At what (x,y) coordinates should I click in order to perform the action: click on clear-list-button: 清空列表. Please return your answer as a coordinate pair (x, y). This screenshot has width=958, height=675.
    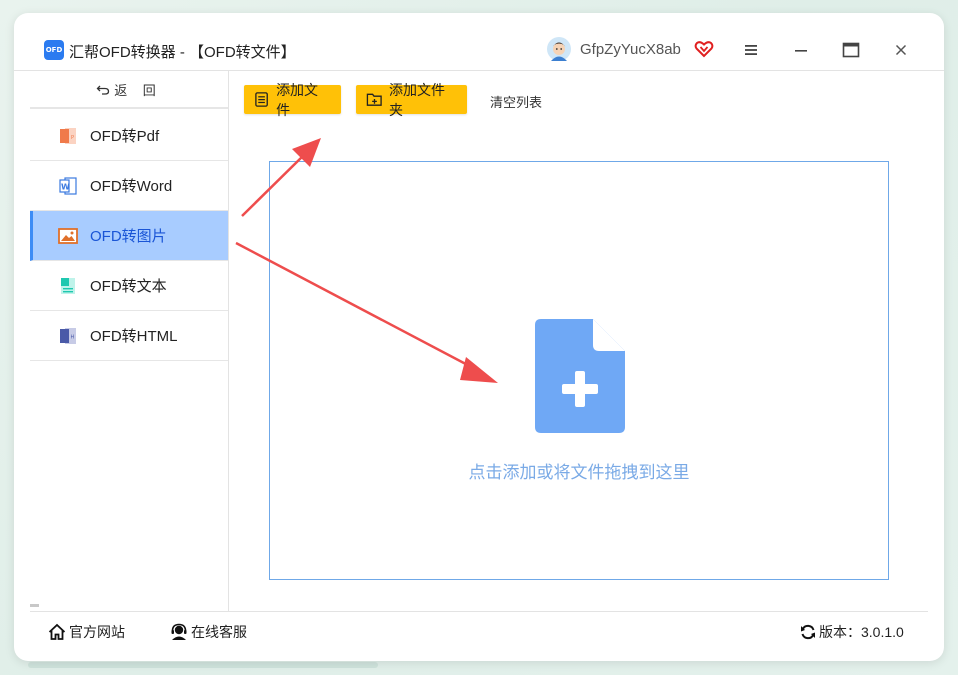
    Looking at the image, I should click on (516, 101).